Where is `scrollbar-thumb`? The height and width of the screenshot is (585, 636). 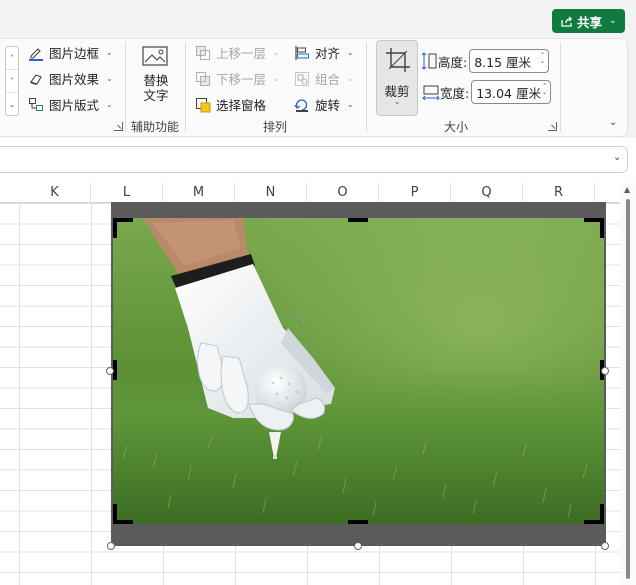
scrollbar-thumb is located at coordinates (628, 389).